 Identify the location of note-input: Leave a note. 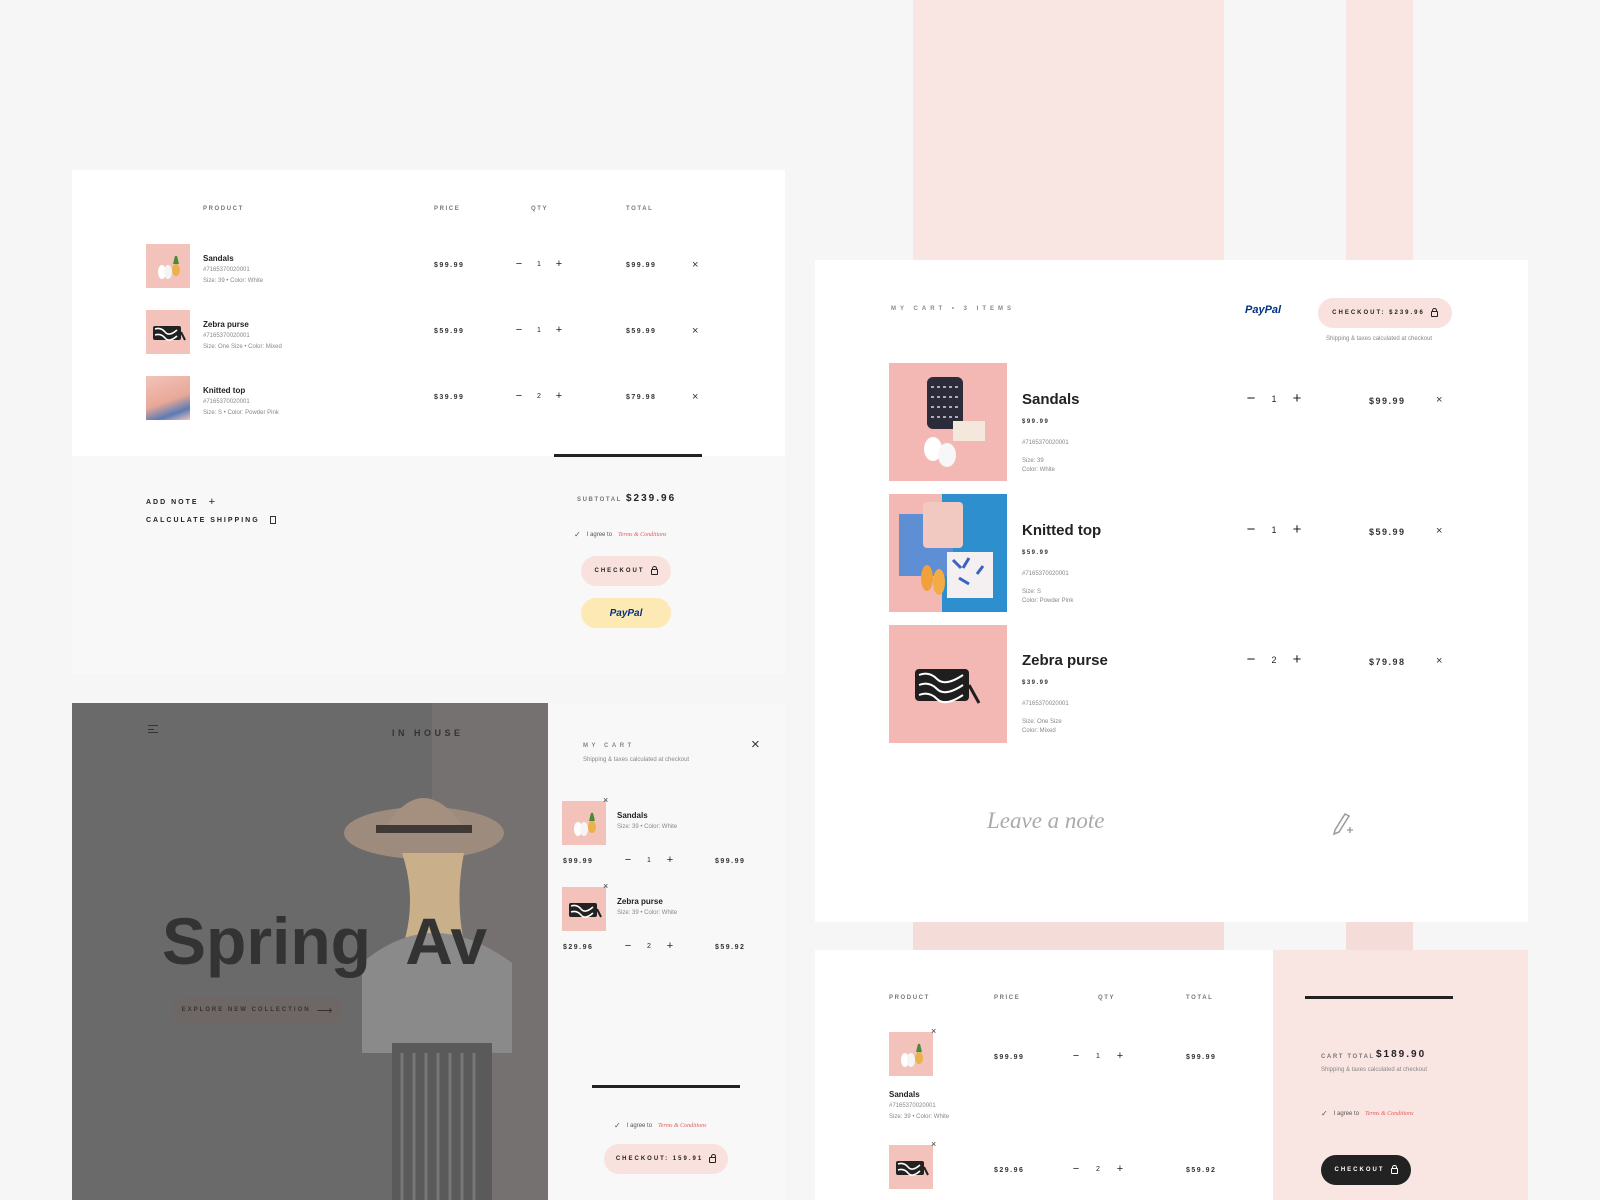
(1046, 821).